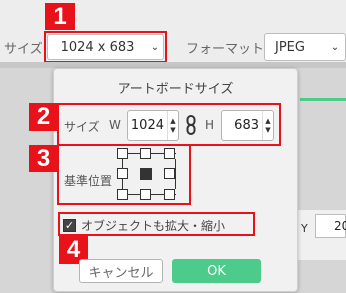 Image resolution: width=346 pixels, height=293 pixels. Describe the element at coordinates (121, 271) in the screenshot. I see `cancel-button: キャンセル` at that location.